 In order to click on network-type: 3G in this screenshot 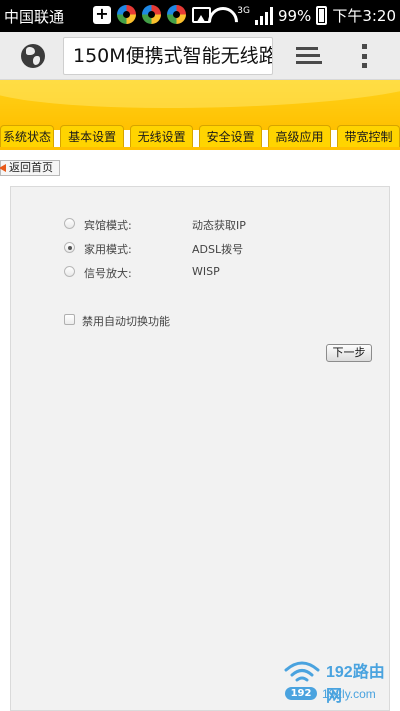, I will do `click(243, 10)`.